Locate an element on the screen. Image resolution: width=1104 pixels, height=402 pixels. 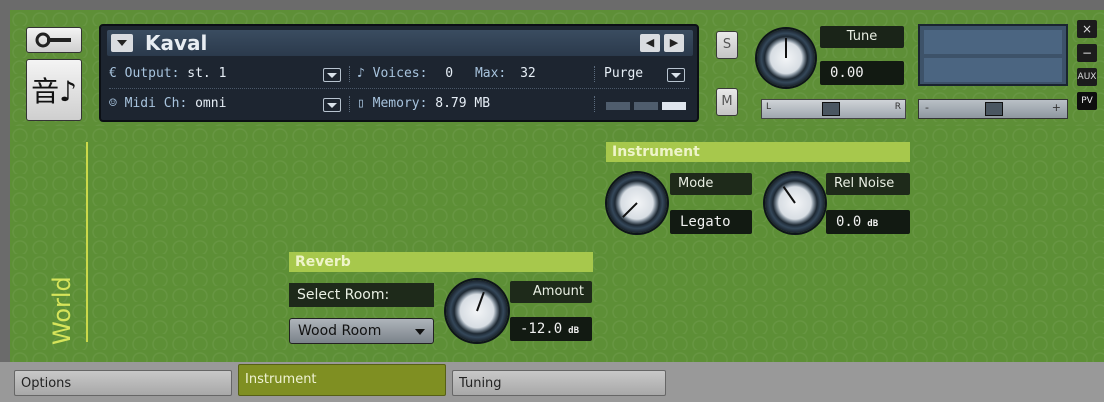
max-value: 32 is located at coordinates (528, 73).